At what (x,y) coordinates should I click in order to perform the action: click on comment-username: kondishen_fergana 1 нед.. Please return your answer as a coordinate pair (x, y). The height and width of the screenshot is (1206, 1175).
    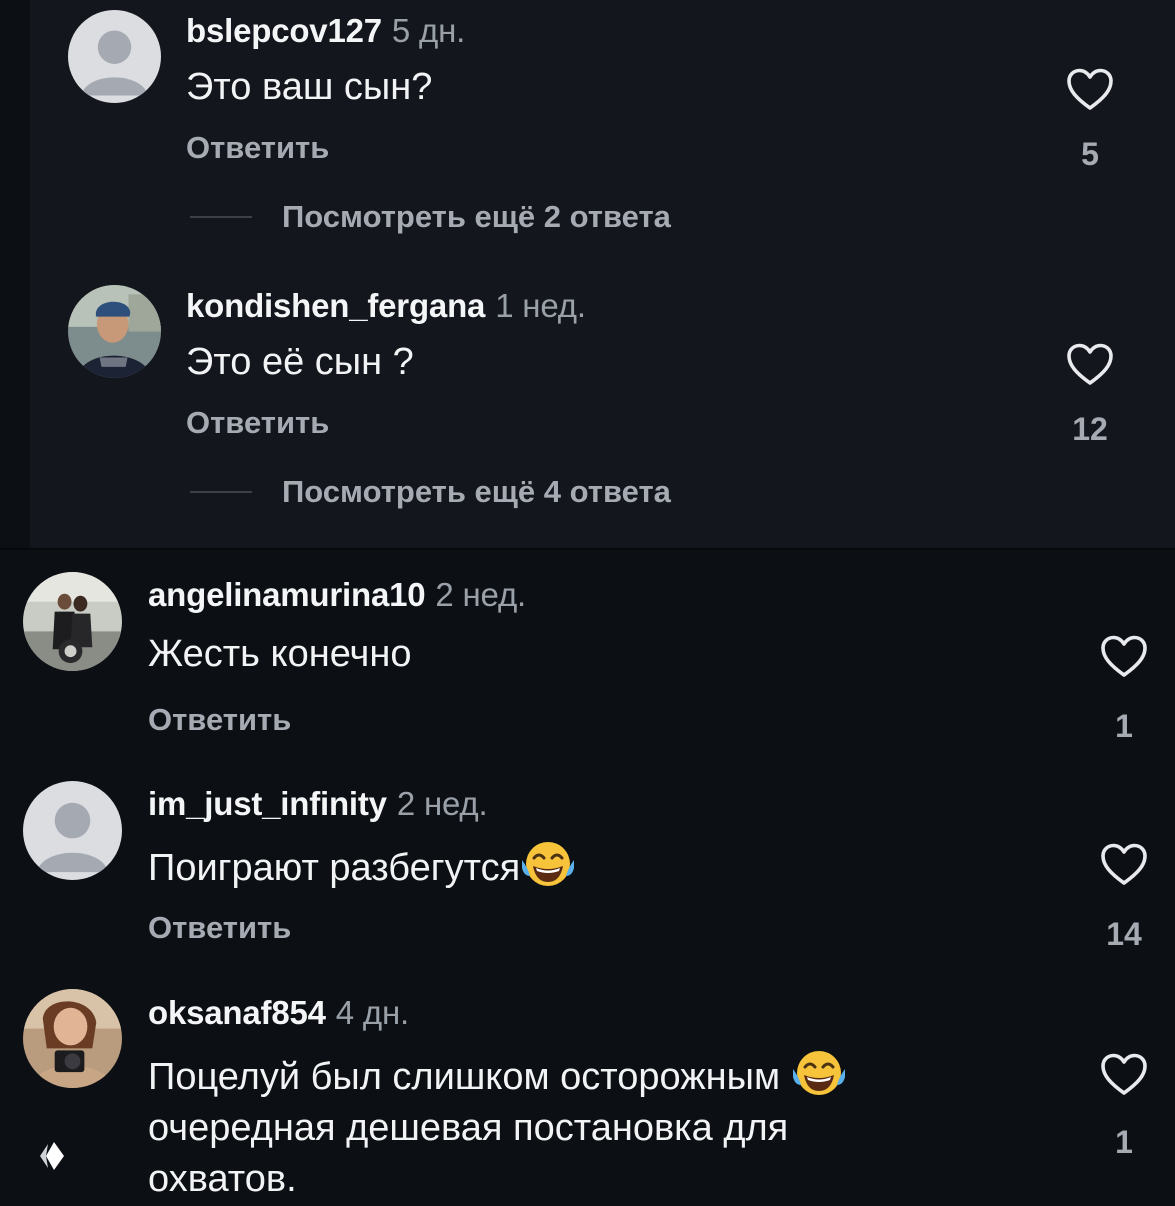
    Looking at the image, I should click on (386, 306).